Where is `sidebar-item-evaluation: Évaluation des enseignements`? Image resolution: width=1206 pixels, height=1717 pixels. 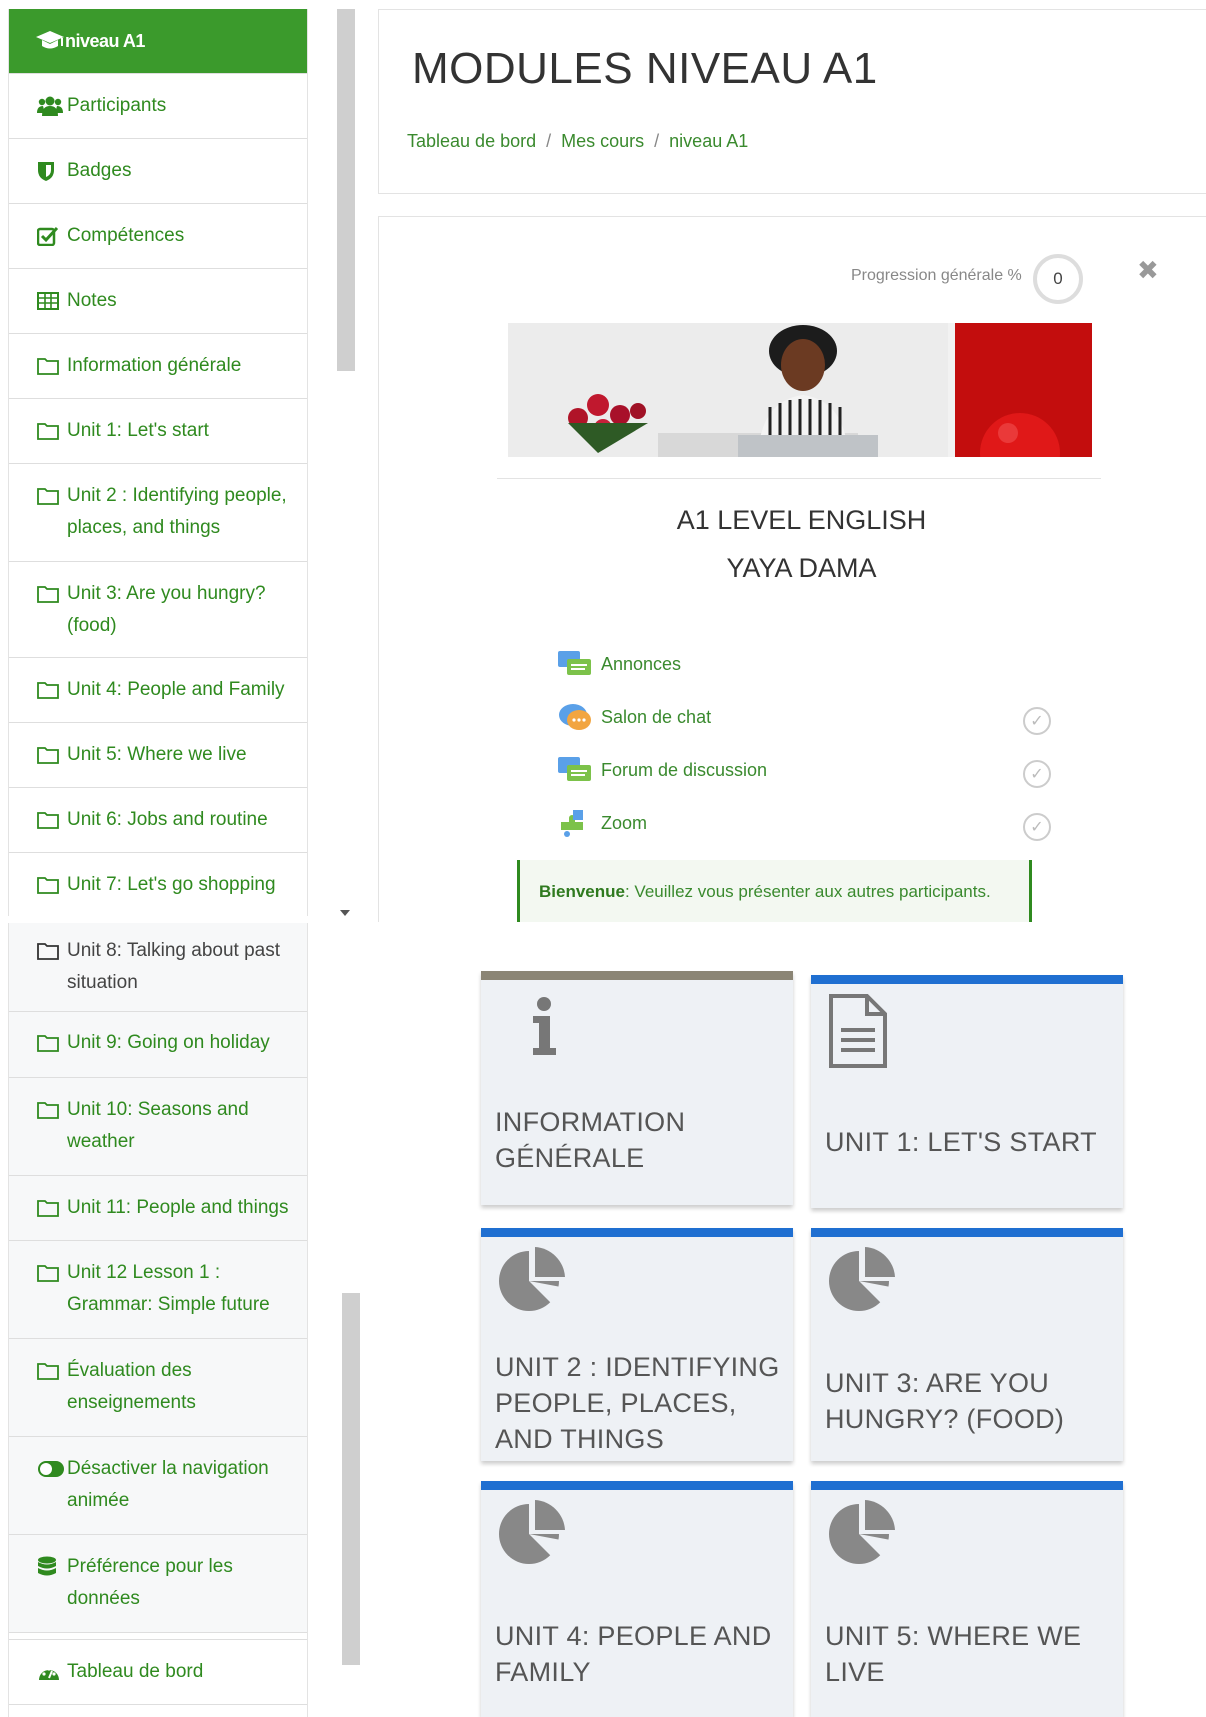
sidebar-item-evaluation: Évaluation des enseignements is located at coordinates (158, 1388).